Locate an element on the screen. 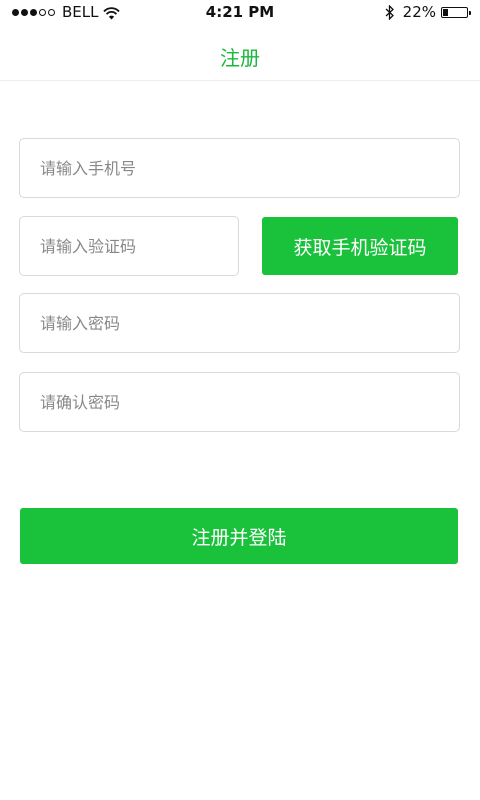 The height and width of the screenshot is (800, 480). status-right: 22% is located at coordinates (428, 12).